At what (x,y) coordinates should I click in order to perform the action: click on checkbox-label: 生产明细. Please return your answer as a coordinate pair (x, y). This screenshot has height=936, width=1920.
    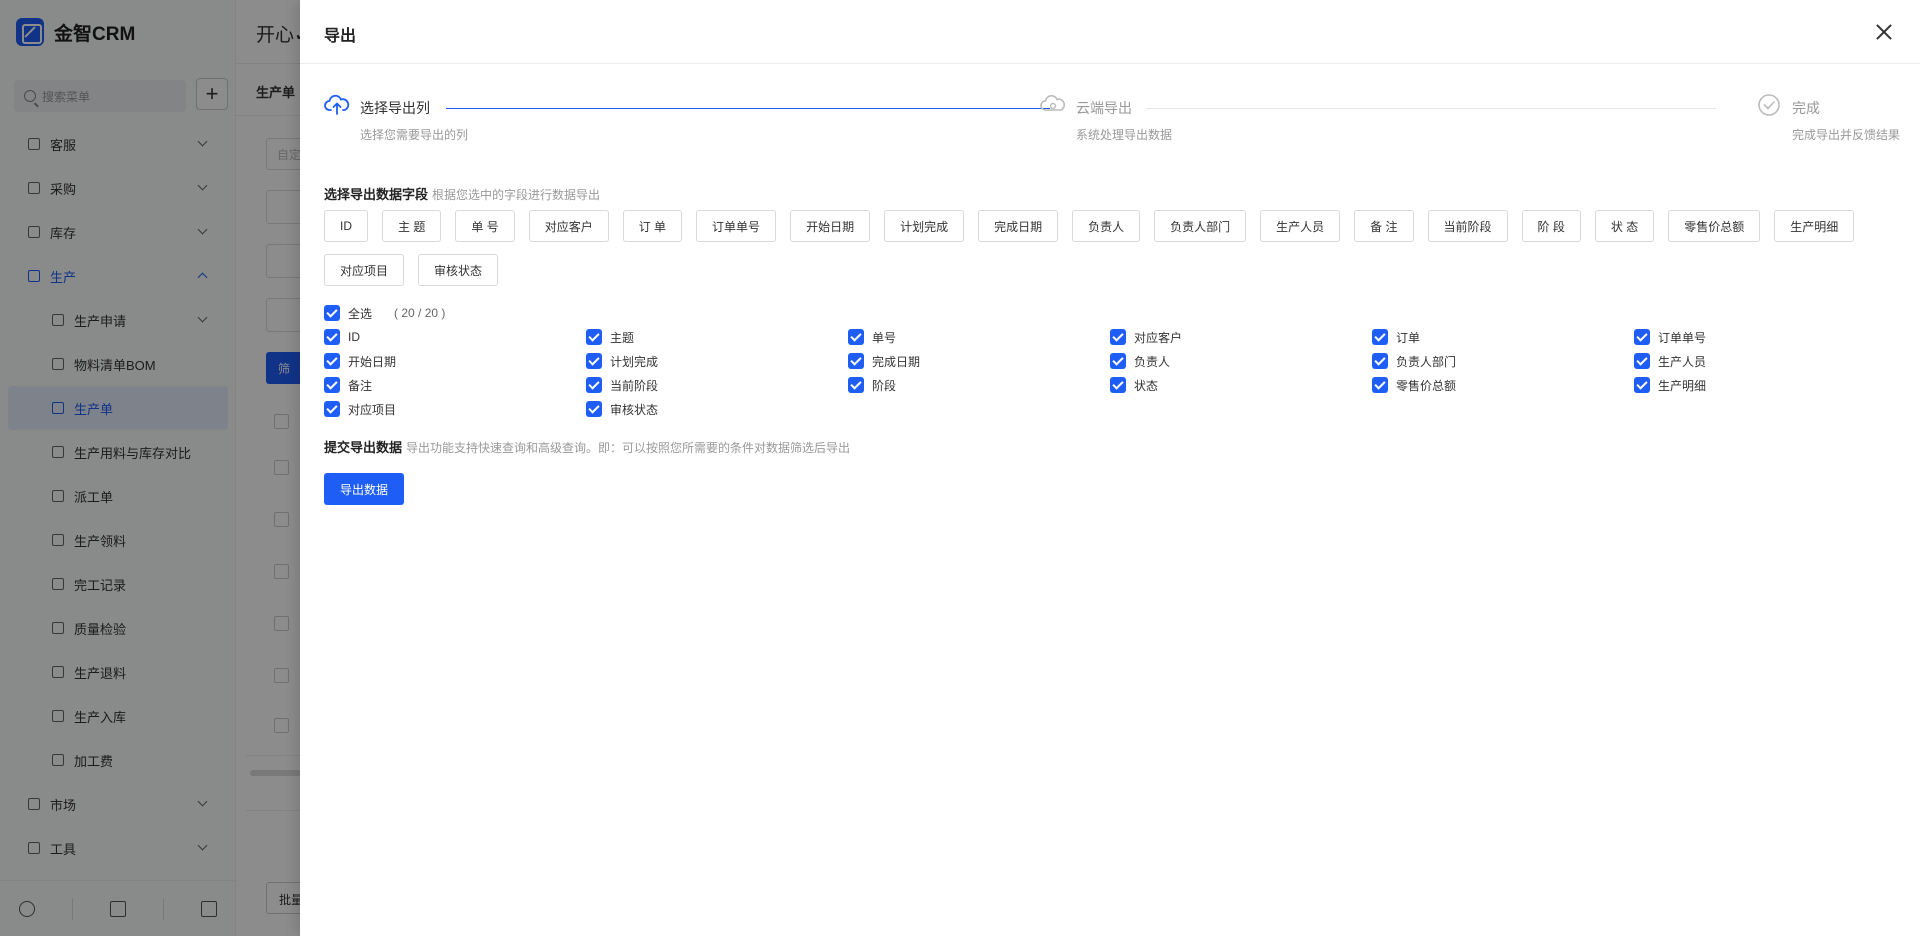
    Looking at the image, I should click on (1682, 385).